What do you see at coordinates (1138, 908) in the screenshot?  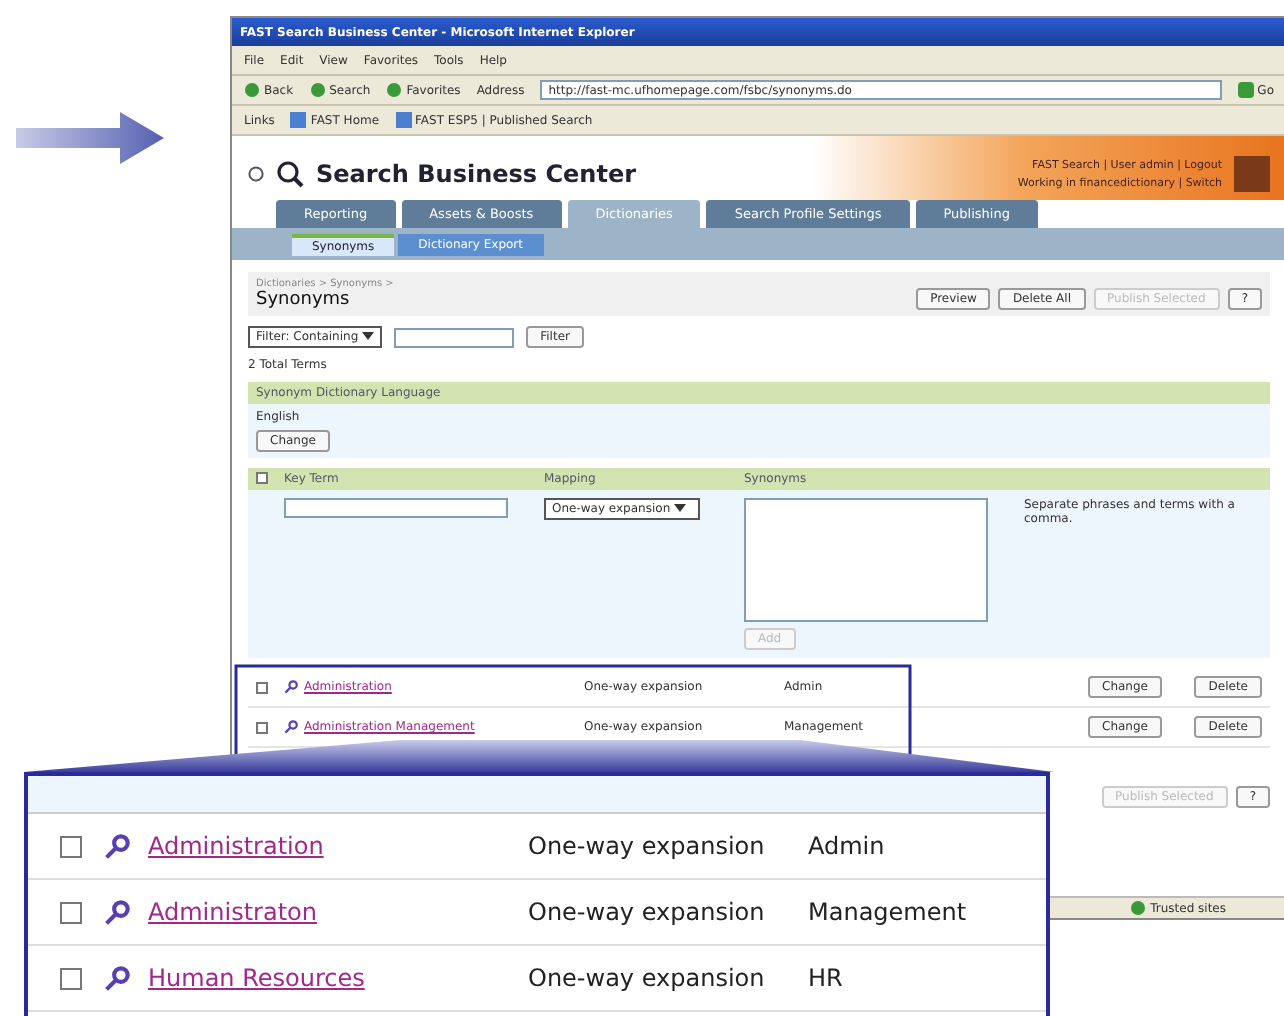 I see `check-circle-icon` at bounding box center [1138, 908].